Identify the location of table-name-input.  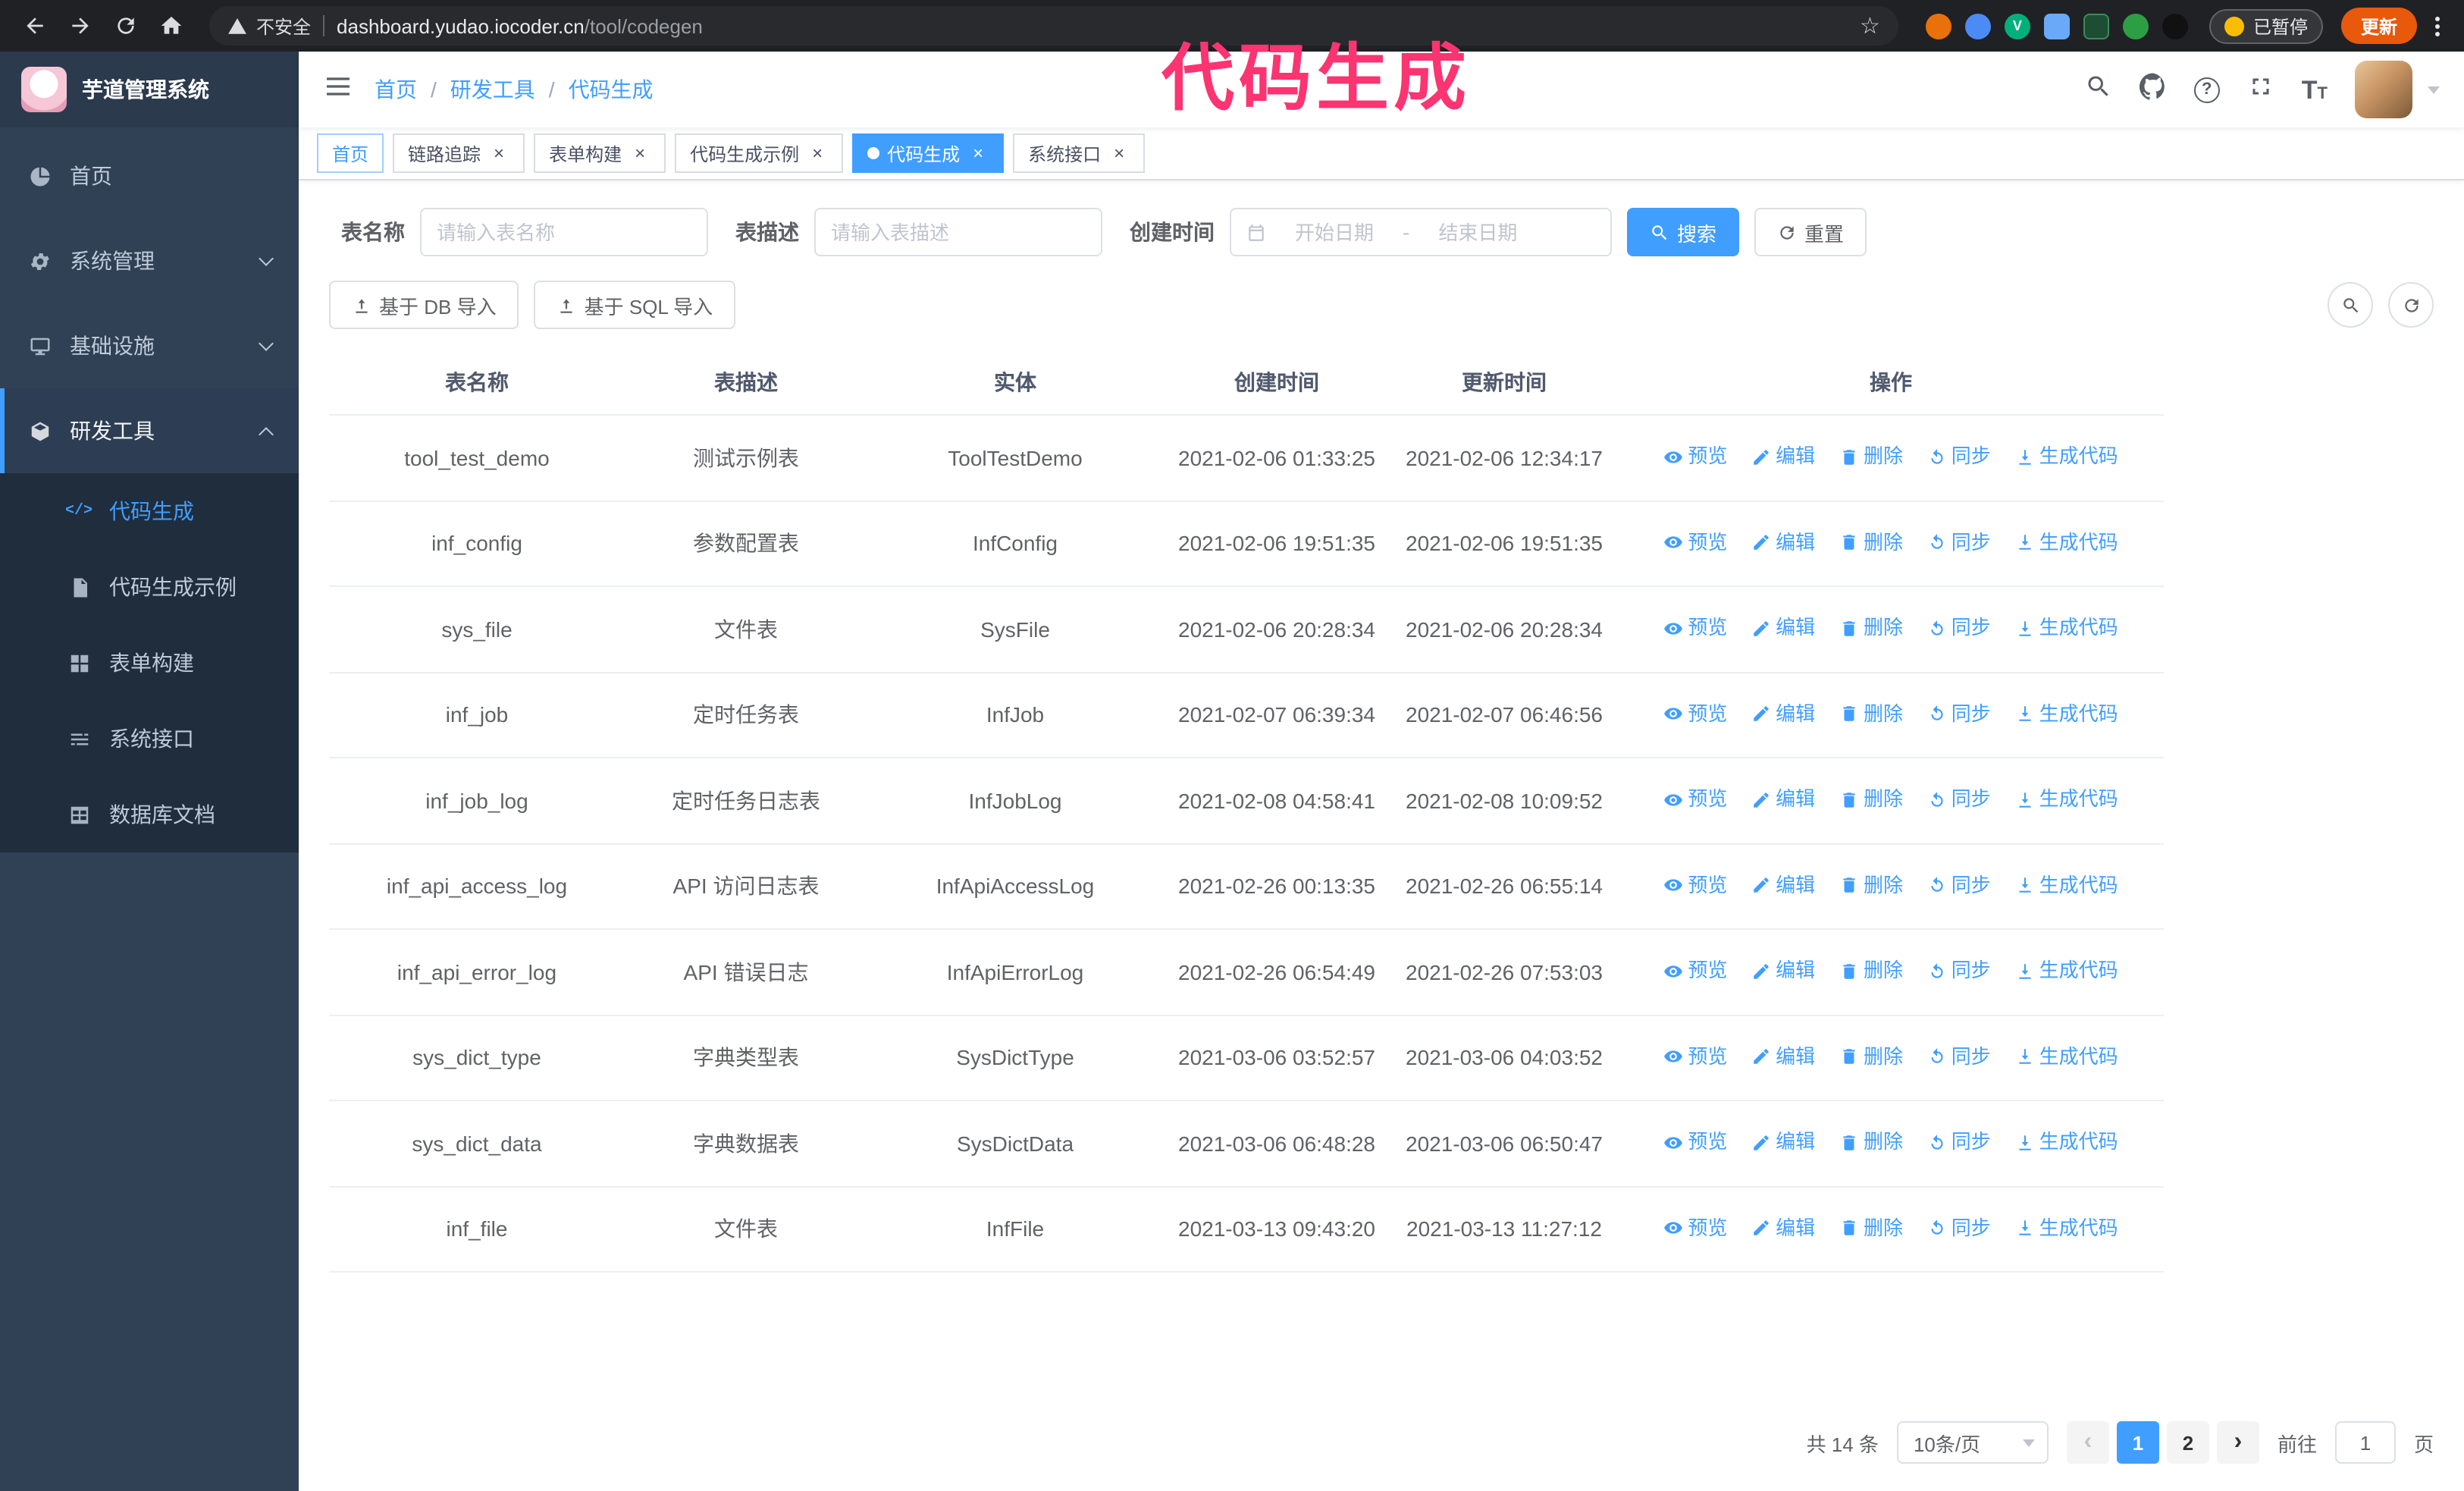
(564, 232).